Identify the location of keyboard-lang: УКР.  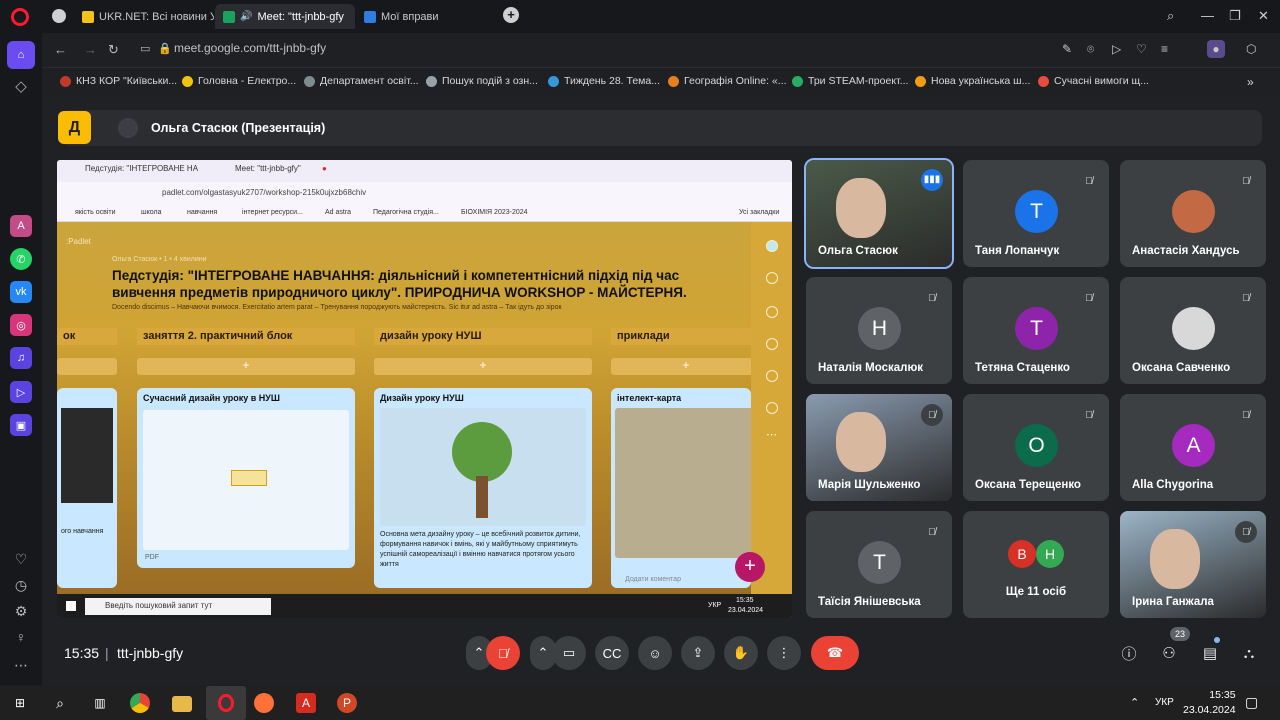
(1164, 702).